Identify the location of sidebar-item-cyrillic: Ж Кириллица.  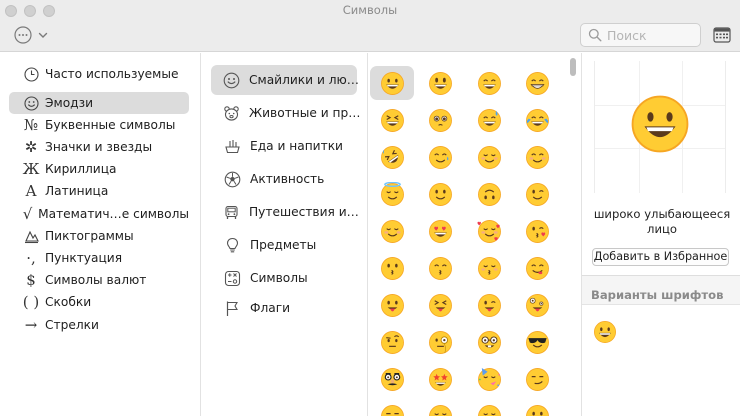
(99, 169).